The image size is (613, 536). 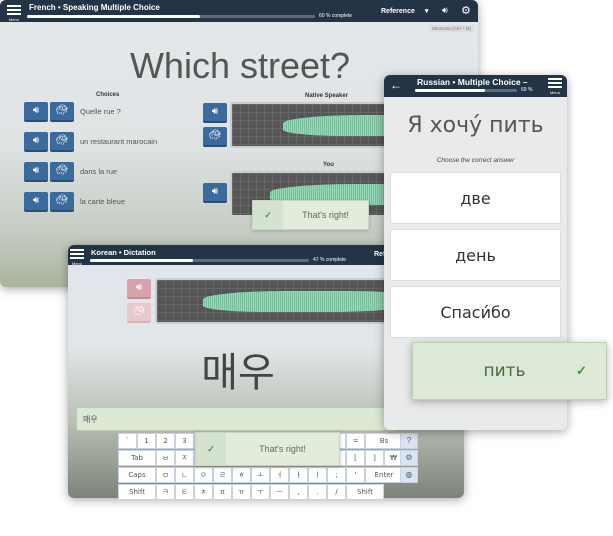 What do you see at coordinates (336, 475) in the screenshot?
I see `key: ;` at bounding box center [336, 475].